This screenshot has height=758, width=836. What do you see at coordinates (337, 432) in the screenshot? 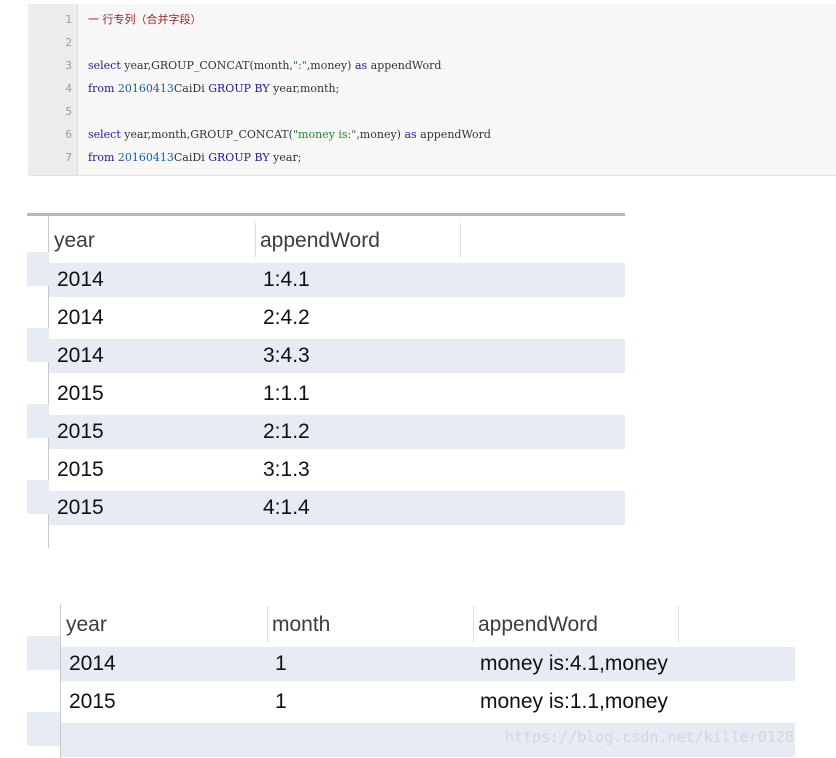
I see `table-row: 2015 2:1.2` at bounding box center [337, 432].